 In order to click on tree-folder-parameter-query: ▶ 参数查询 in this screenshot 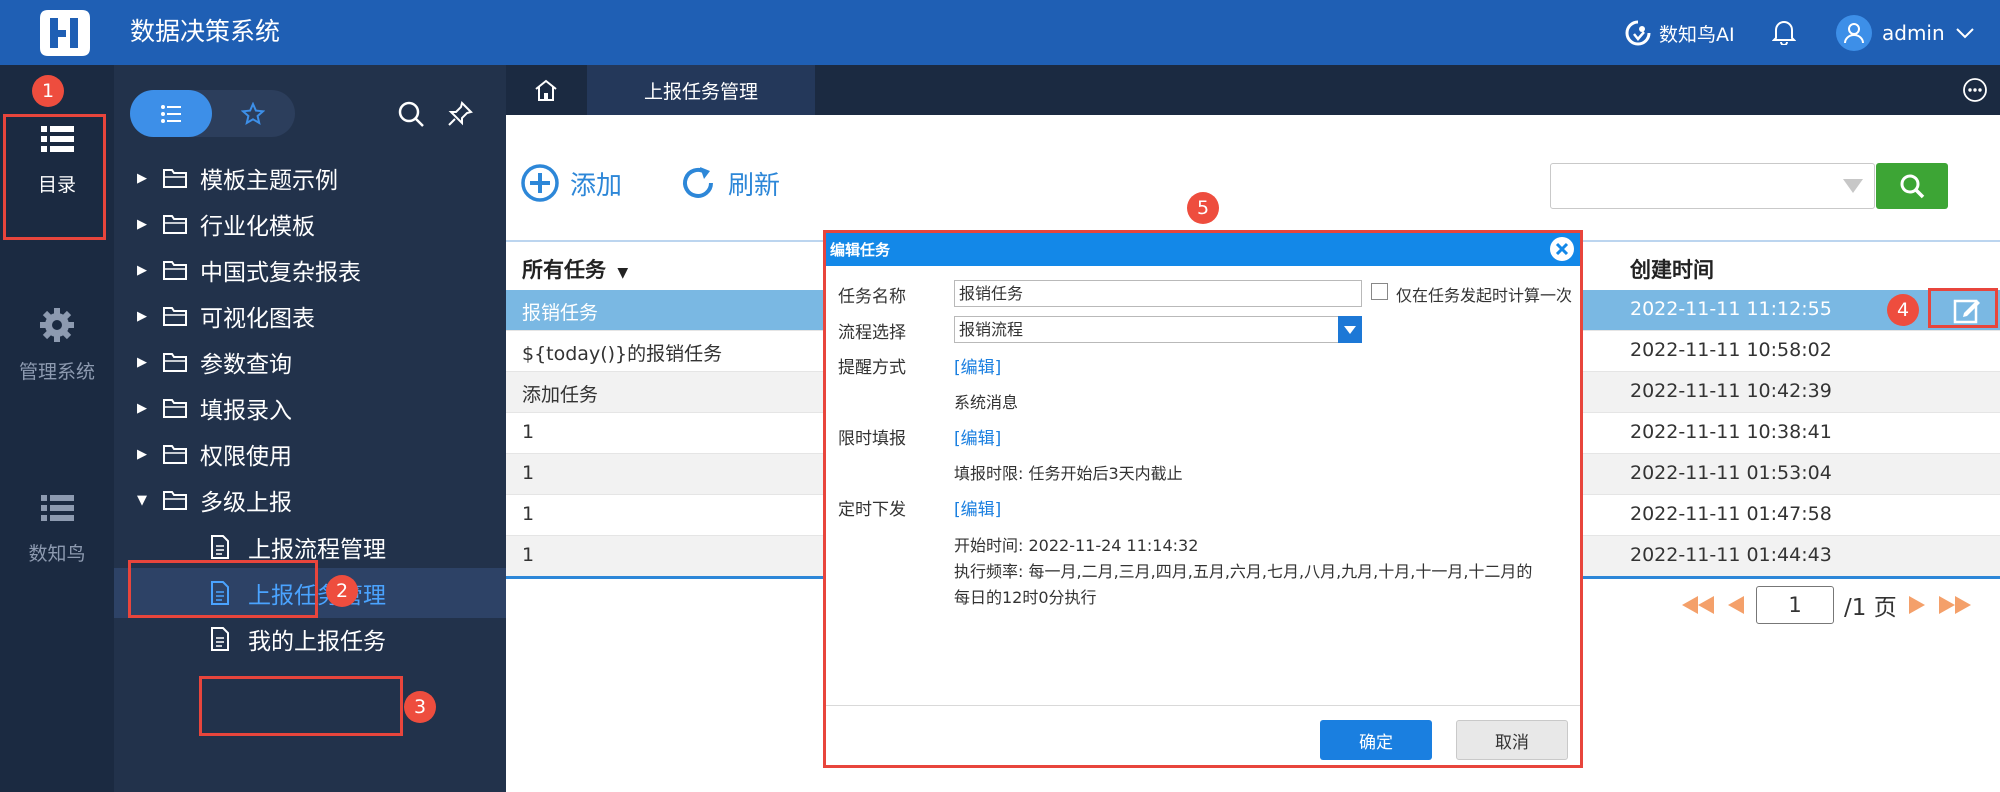, I will do `click(310, 362)`.